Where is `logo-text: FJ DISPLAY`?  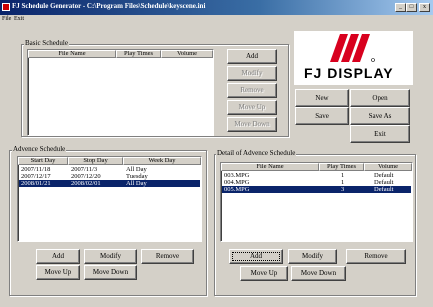
logo-text: FJ DISPLAY is located at coordinates (349, 73).